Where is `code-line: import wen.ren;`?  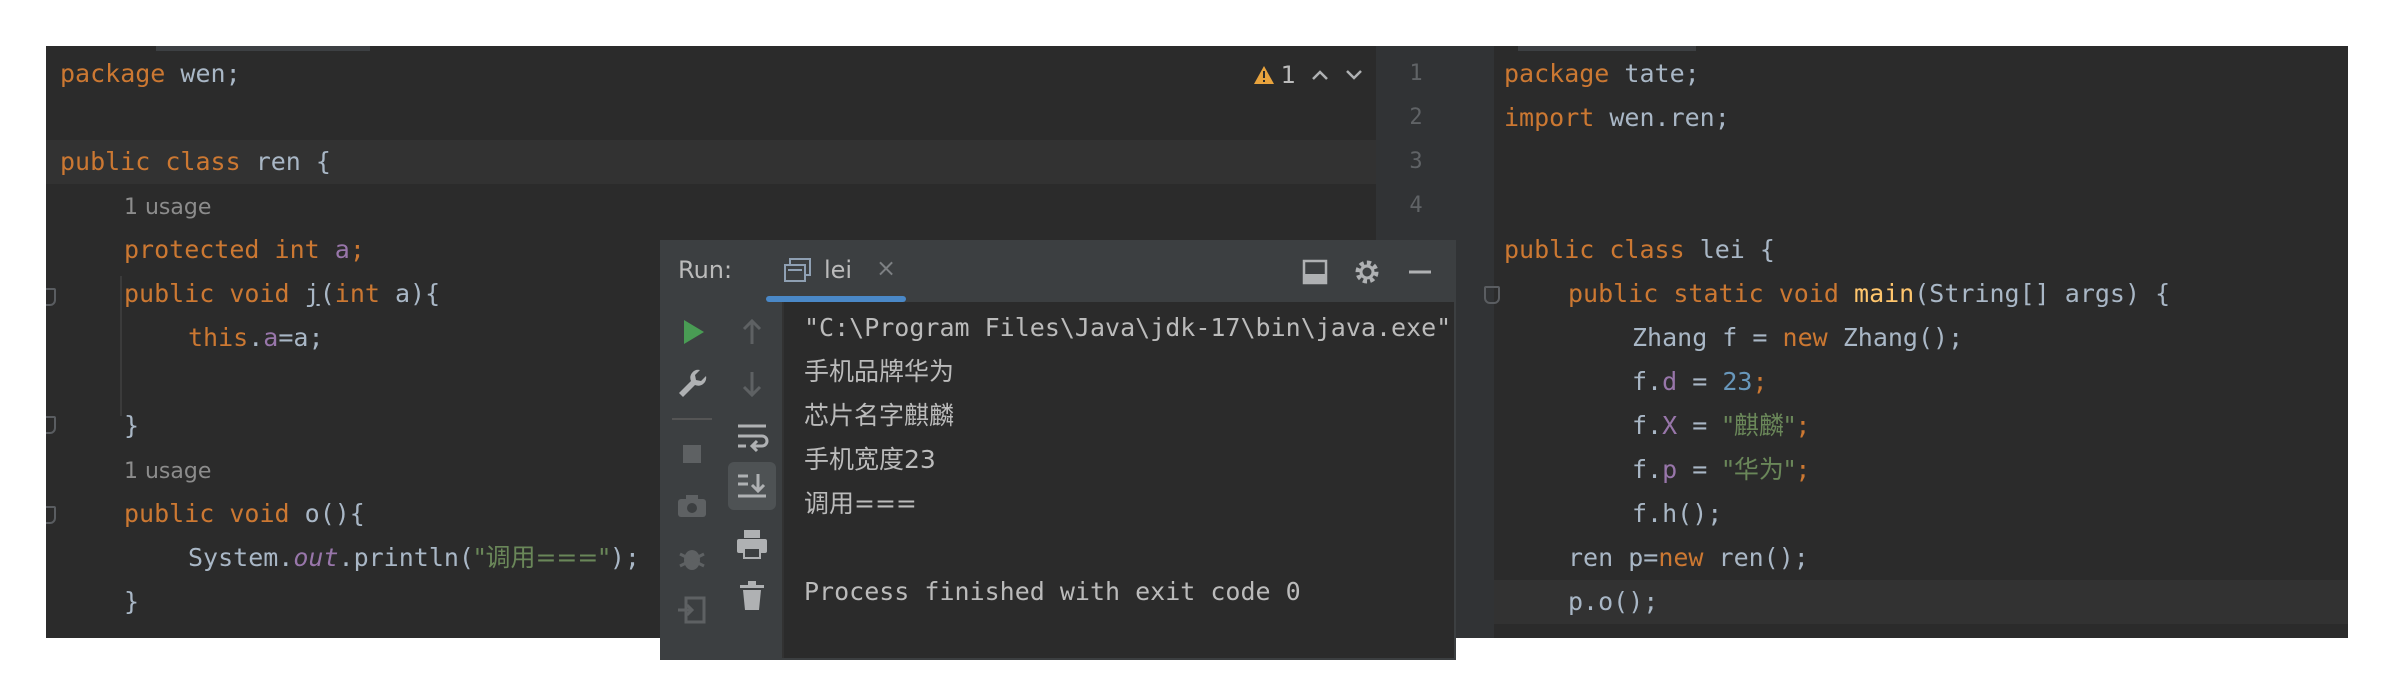
code-line: import wen.ren; is located at coordinates (1926, 118).